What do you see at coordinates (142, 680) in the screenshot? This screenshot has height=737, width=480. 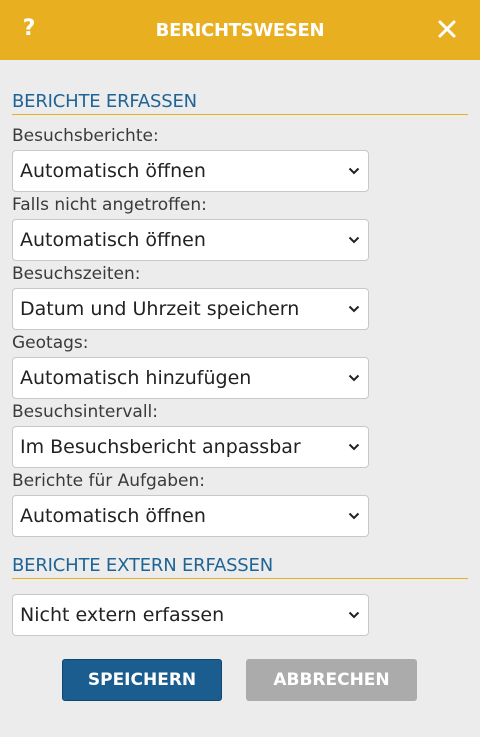 I see `save-button: SPEICHERN` at bounding box center [142, 680].